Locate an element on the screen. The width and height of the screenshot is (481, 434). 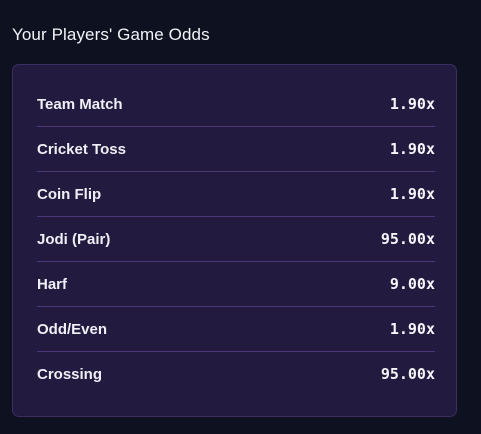
odds-row-odd-even: Odd/Even 1.90x is located at coordinates (236, 329).